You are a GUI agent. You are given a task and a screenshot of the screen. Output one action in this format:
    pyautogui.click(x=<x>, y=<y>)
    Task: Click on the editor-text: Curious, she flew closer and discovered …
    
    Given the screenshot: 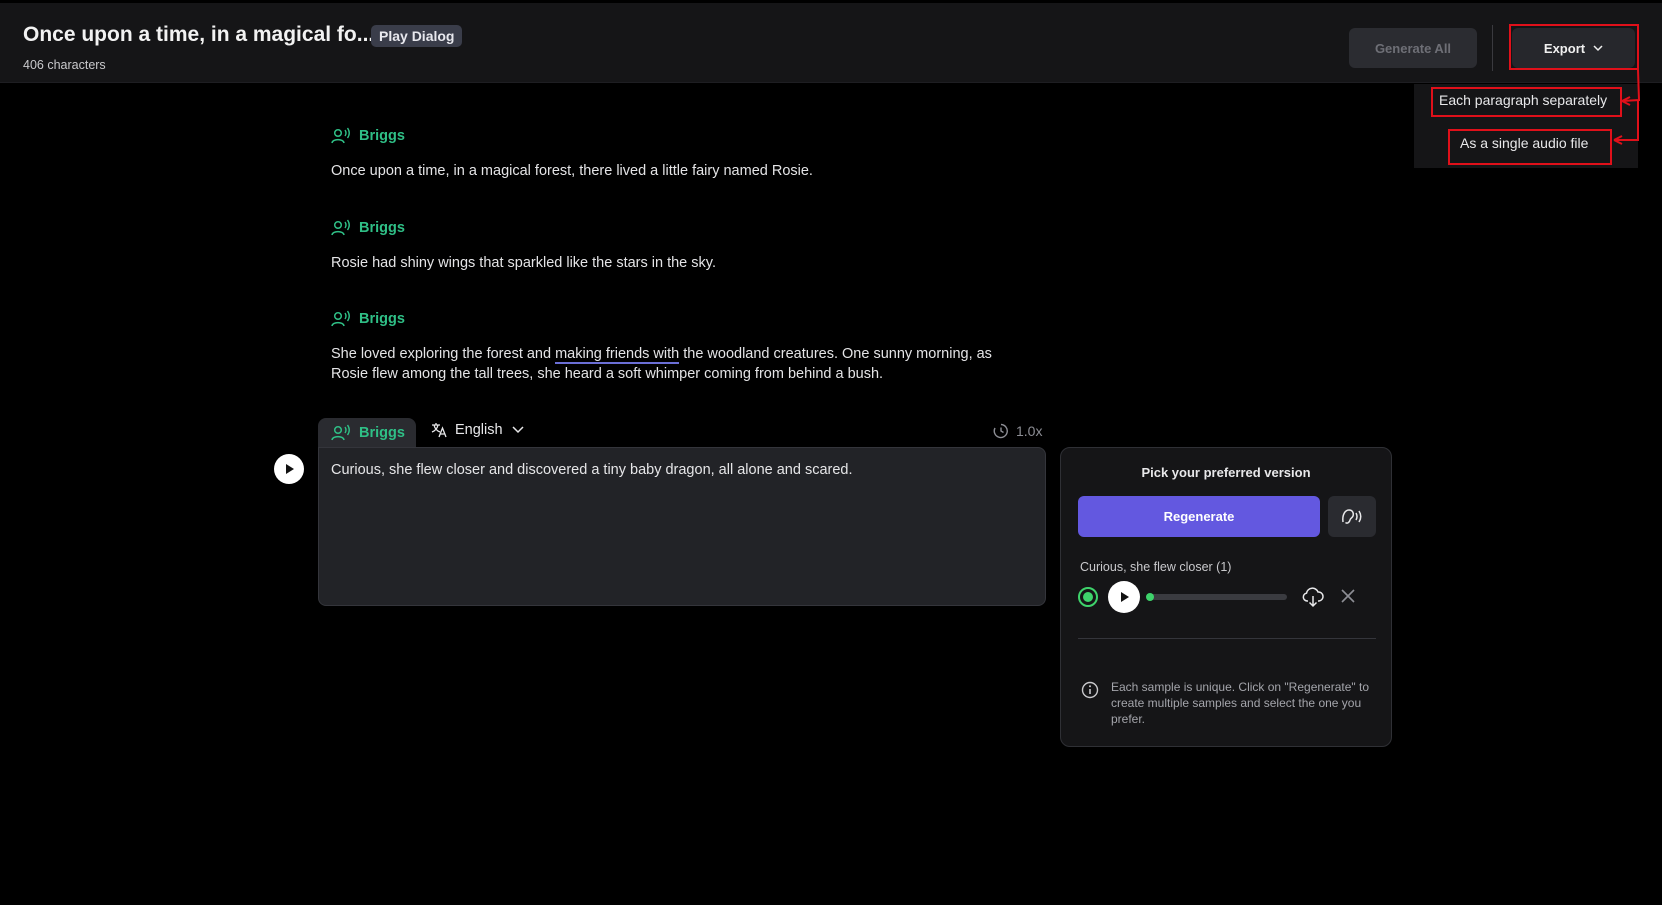 What is the action you would take?
    pyautogui.click(x=592, y=470)
    